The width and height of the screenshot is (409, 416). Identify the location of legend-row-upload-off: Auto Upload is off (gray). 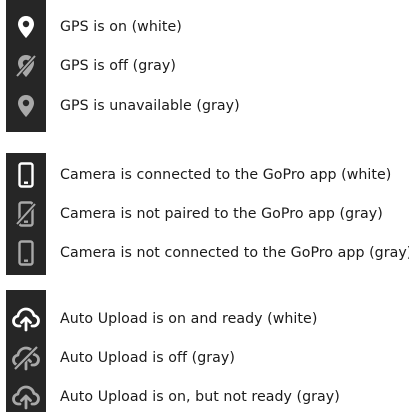
(207, 358).